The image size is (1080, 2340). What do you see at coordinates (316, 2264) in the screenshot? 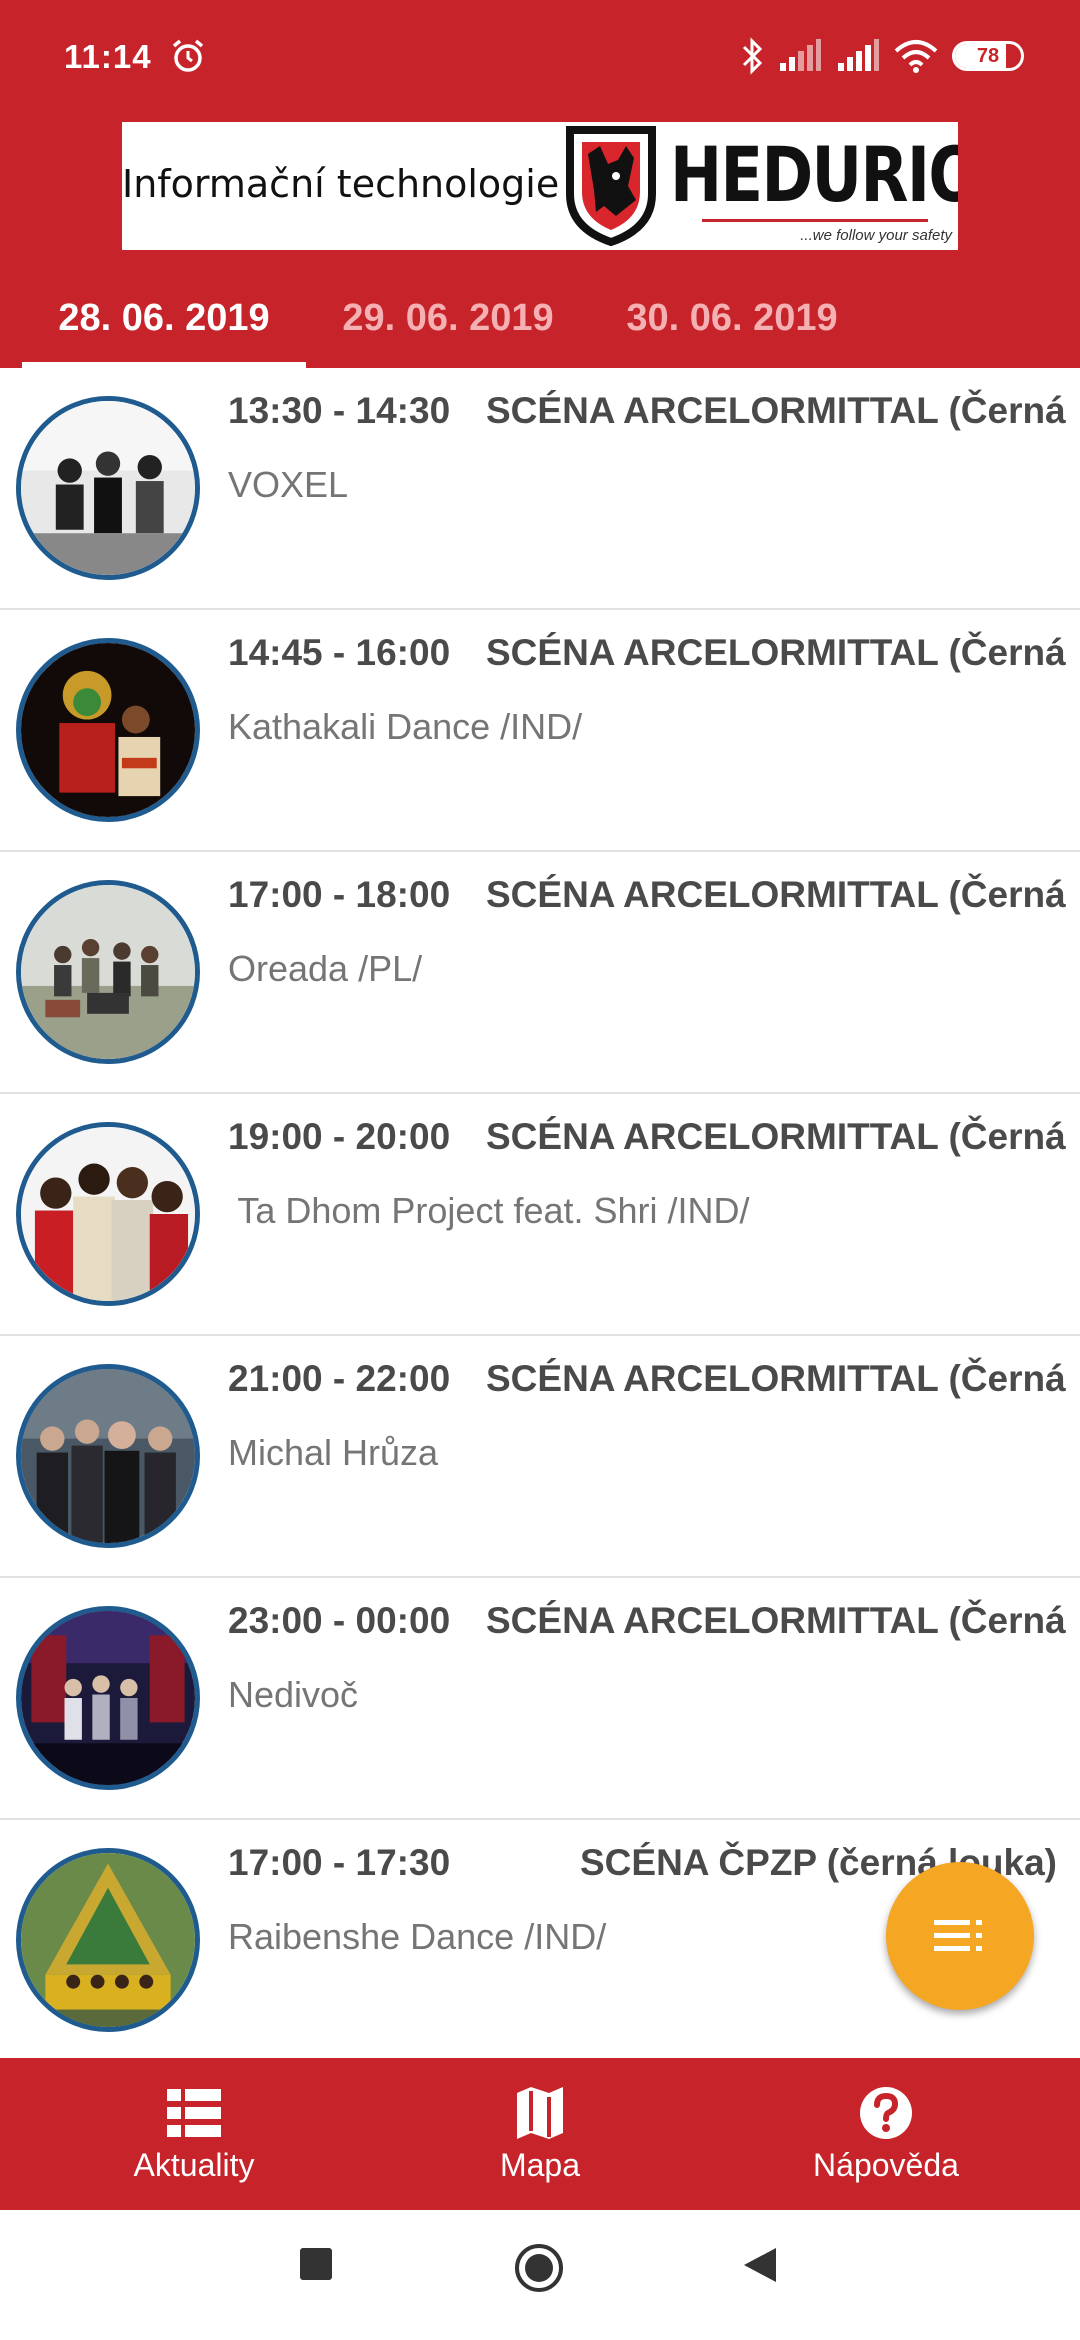
I see `recents-button` at bounding box center [316, 2264].